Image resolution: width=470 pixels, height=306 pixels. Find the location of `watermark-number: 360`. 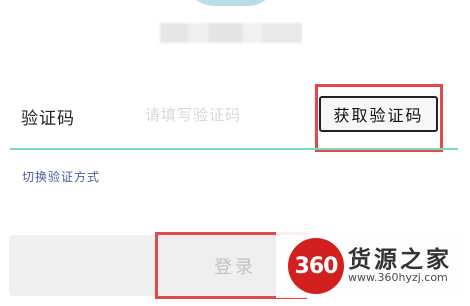

watermark-number: 360 is located at coordinates (316, 266).